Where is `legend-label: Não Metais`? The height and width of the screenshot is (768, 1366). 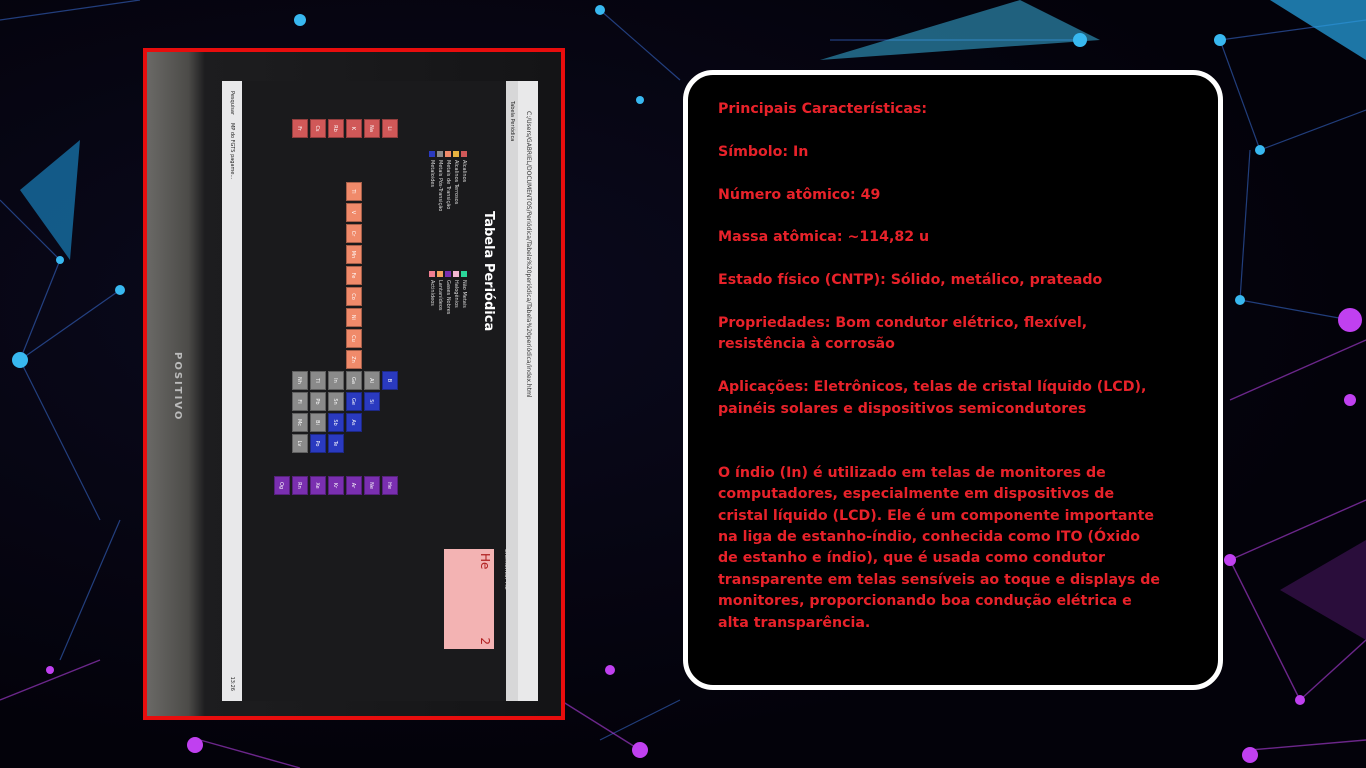
legend-label: Não Metais is located at coordinates (464, 294).